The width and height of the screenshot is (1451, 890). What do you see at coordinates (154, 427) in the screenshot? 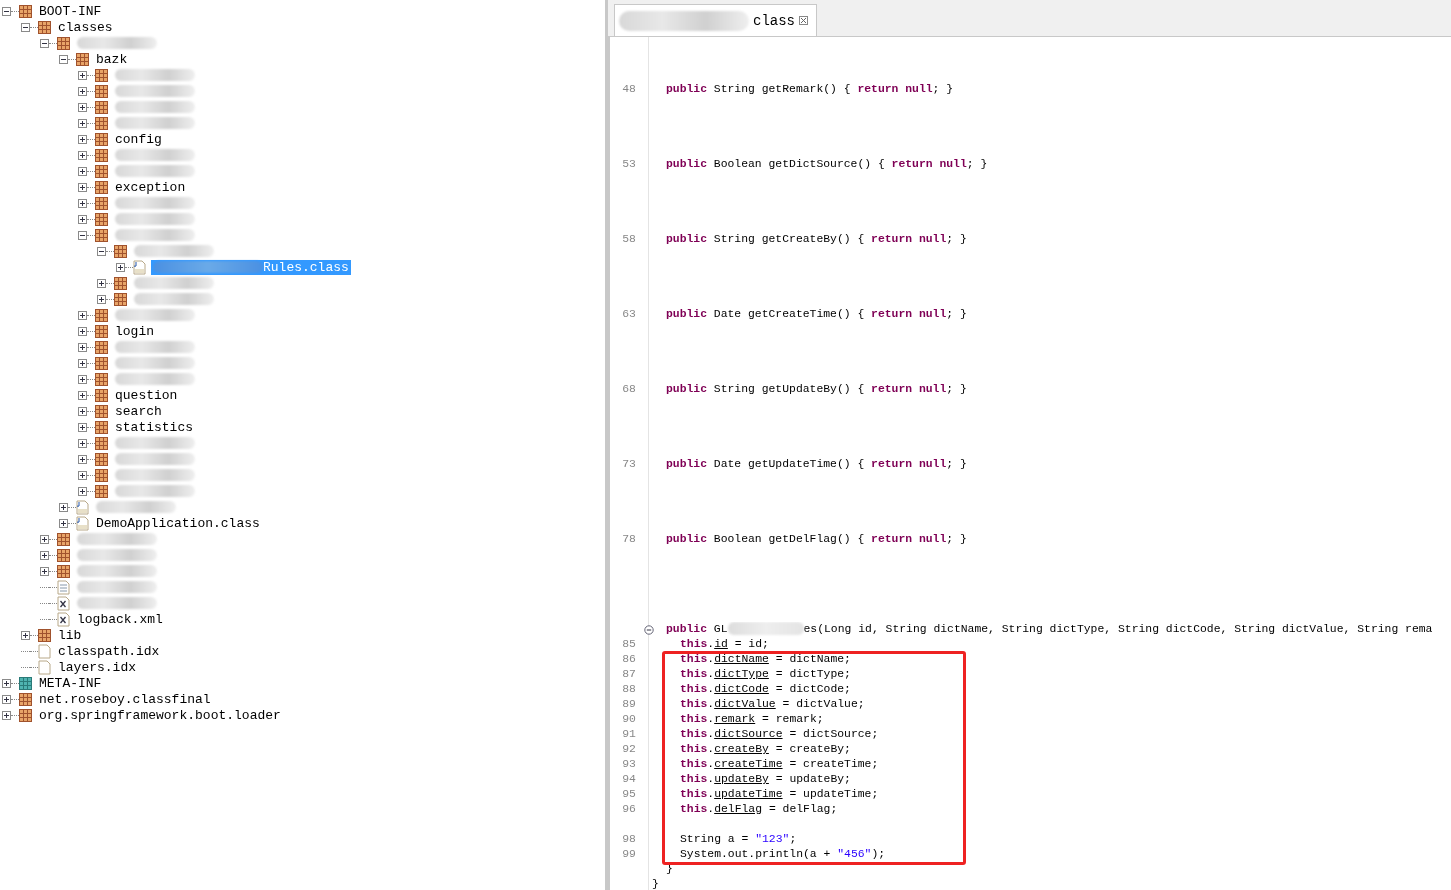
I see `tree-item: statistics` at bounding box center [154, 427].